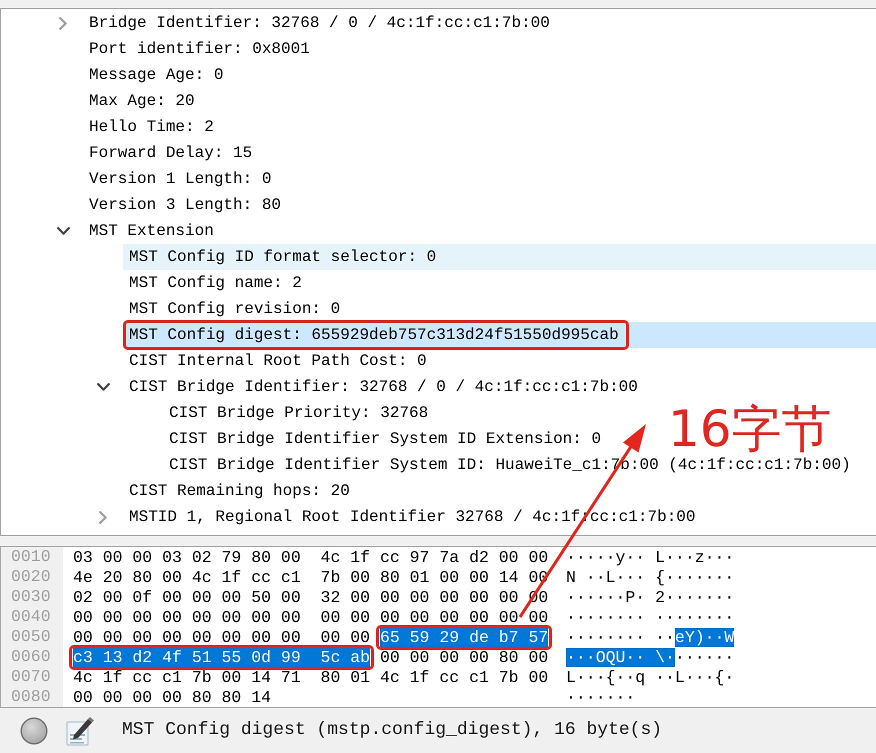 This screenshot has width=876, height=753. Describe the element at coordinates (704, 637) in the screenshot. I see `ascii-text: eY)··W` at that location.